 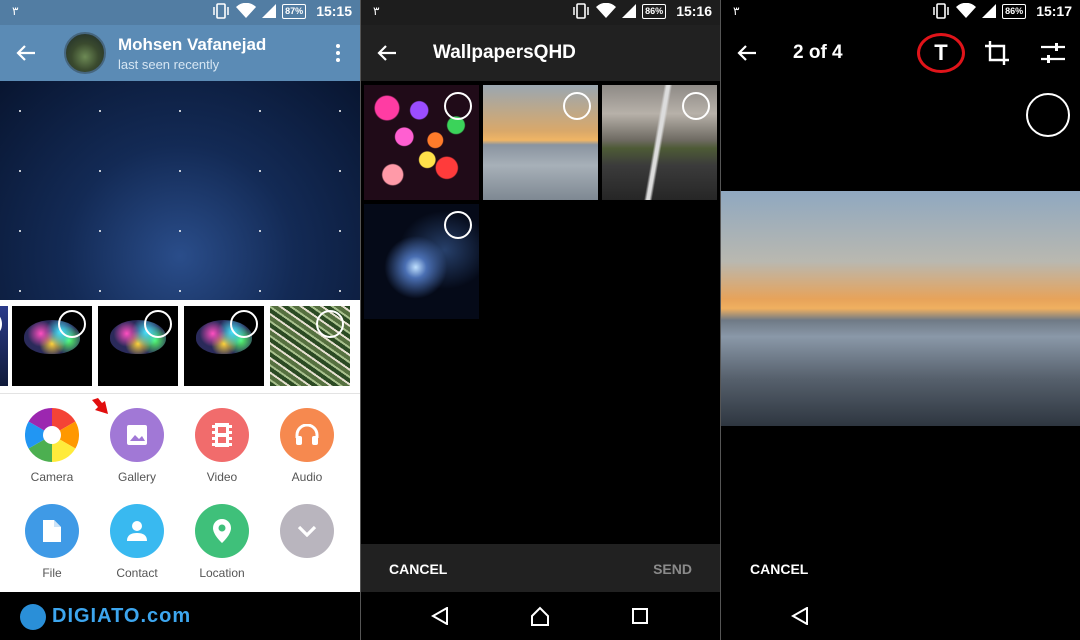 What do you see at coordinates (52, 477) in the screenshot?
I see `attach-label: Camera` at bounding box center [52, 477].